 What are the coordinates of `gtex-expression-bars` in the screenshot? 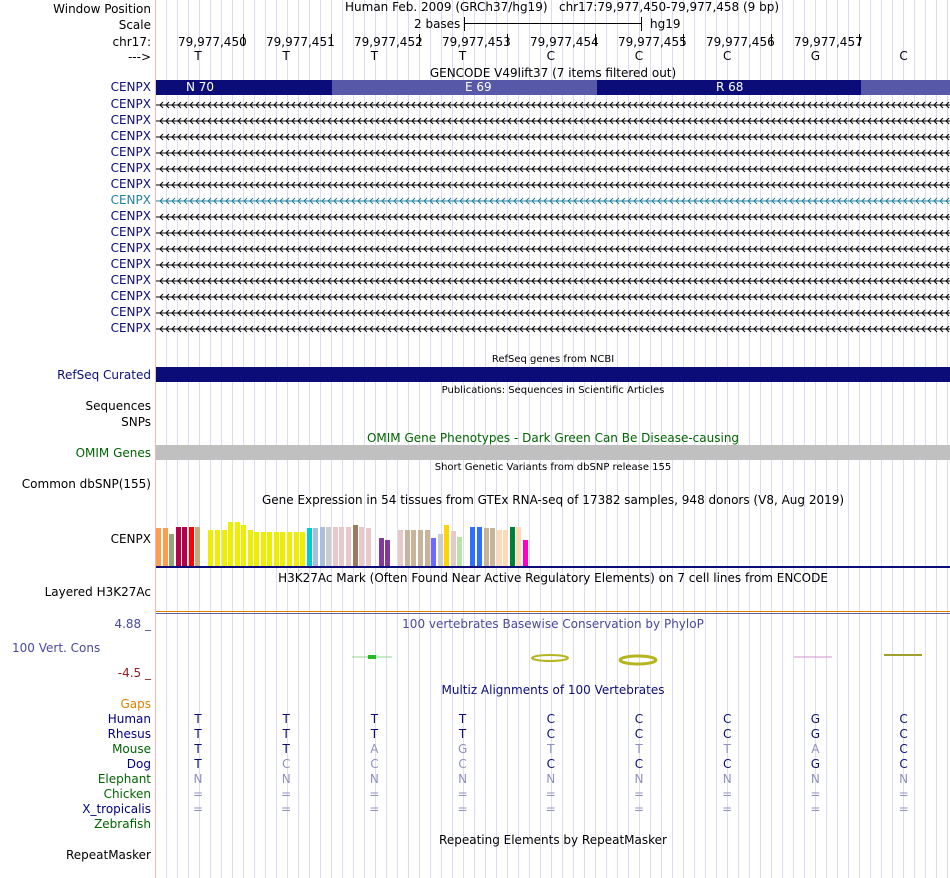 It's located at (553, 537).